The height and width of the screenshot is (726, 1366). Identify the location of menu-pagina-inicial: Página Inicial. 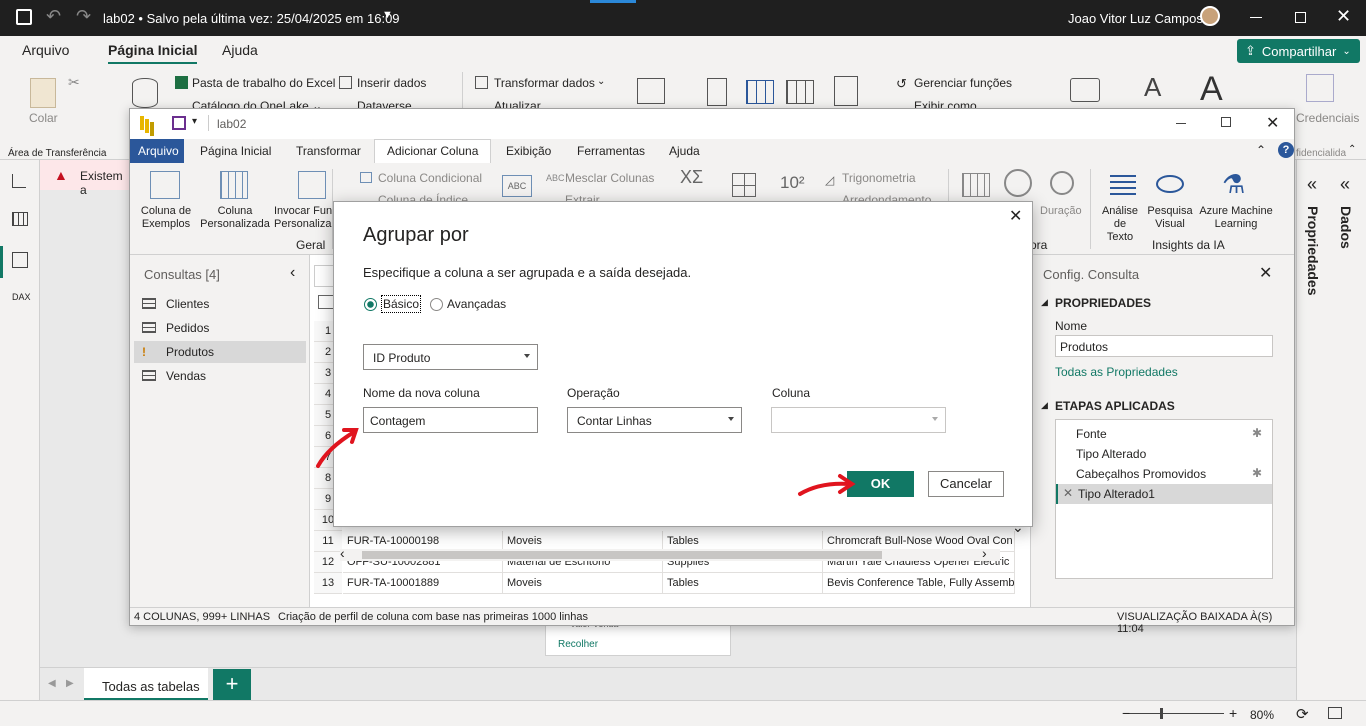
(153, 53).